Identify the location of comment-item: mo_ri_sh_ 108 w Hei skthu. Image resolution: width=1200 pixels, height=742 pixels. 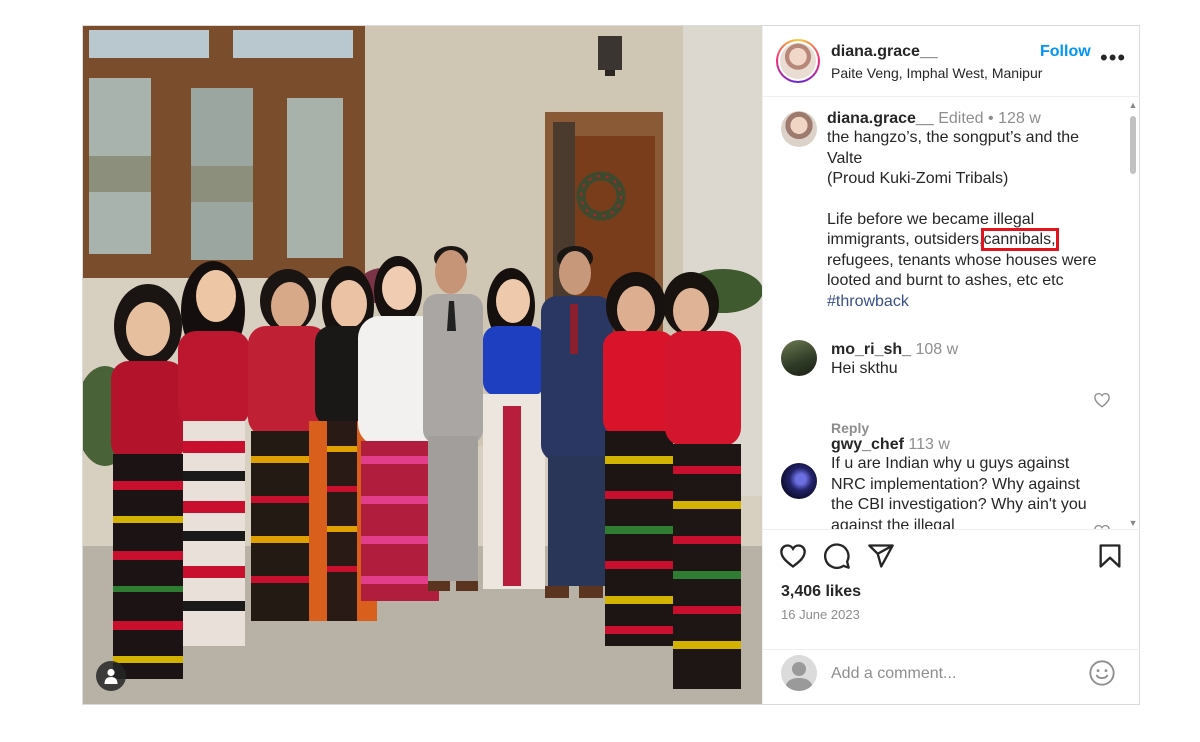
(966, 360).